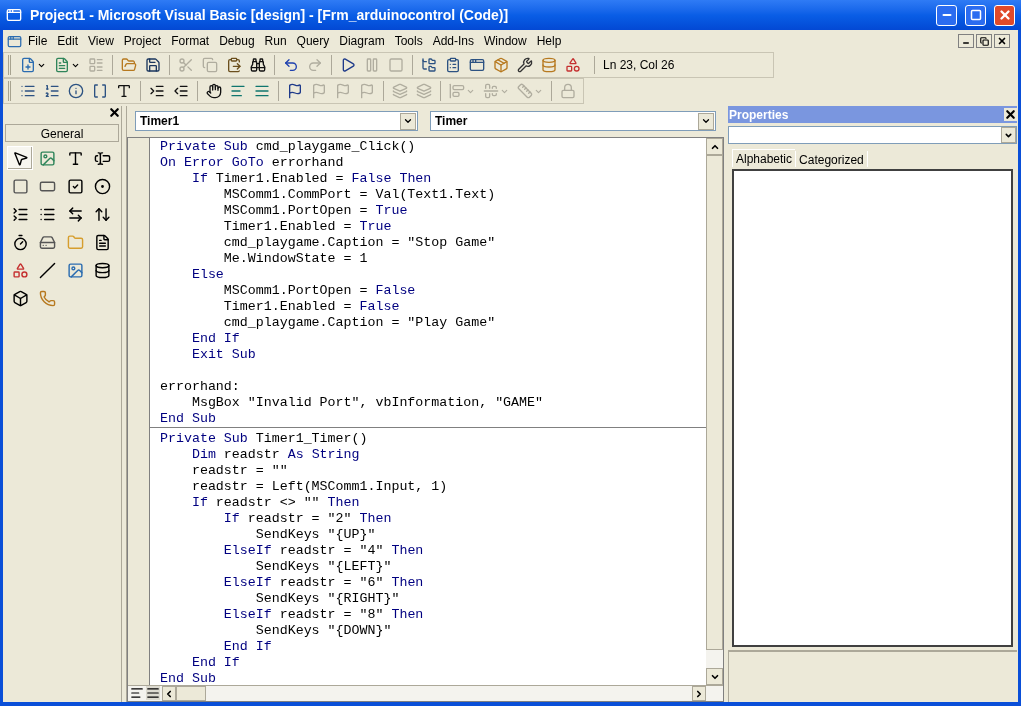 This screenshot has width=1021, height=706. What do you see at coordinates (408, 41) in the screenshot?
I see `menu-item: Tools` at bounding box center [408, 41].